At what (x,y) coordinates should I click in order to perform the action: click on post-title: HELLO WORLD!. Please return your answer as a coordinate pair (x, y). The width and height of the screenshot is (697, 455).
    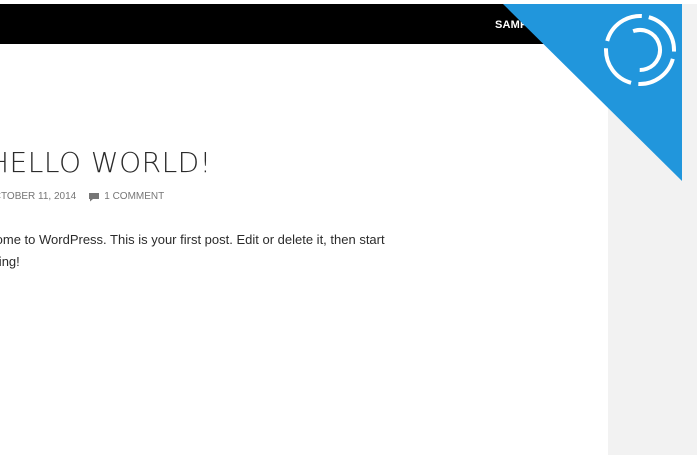
    Looking at the image, I should click on (105, 162).